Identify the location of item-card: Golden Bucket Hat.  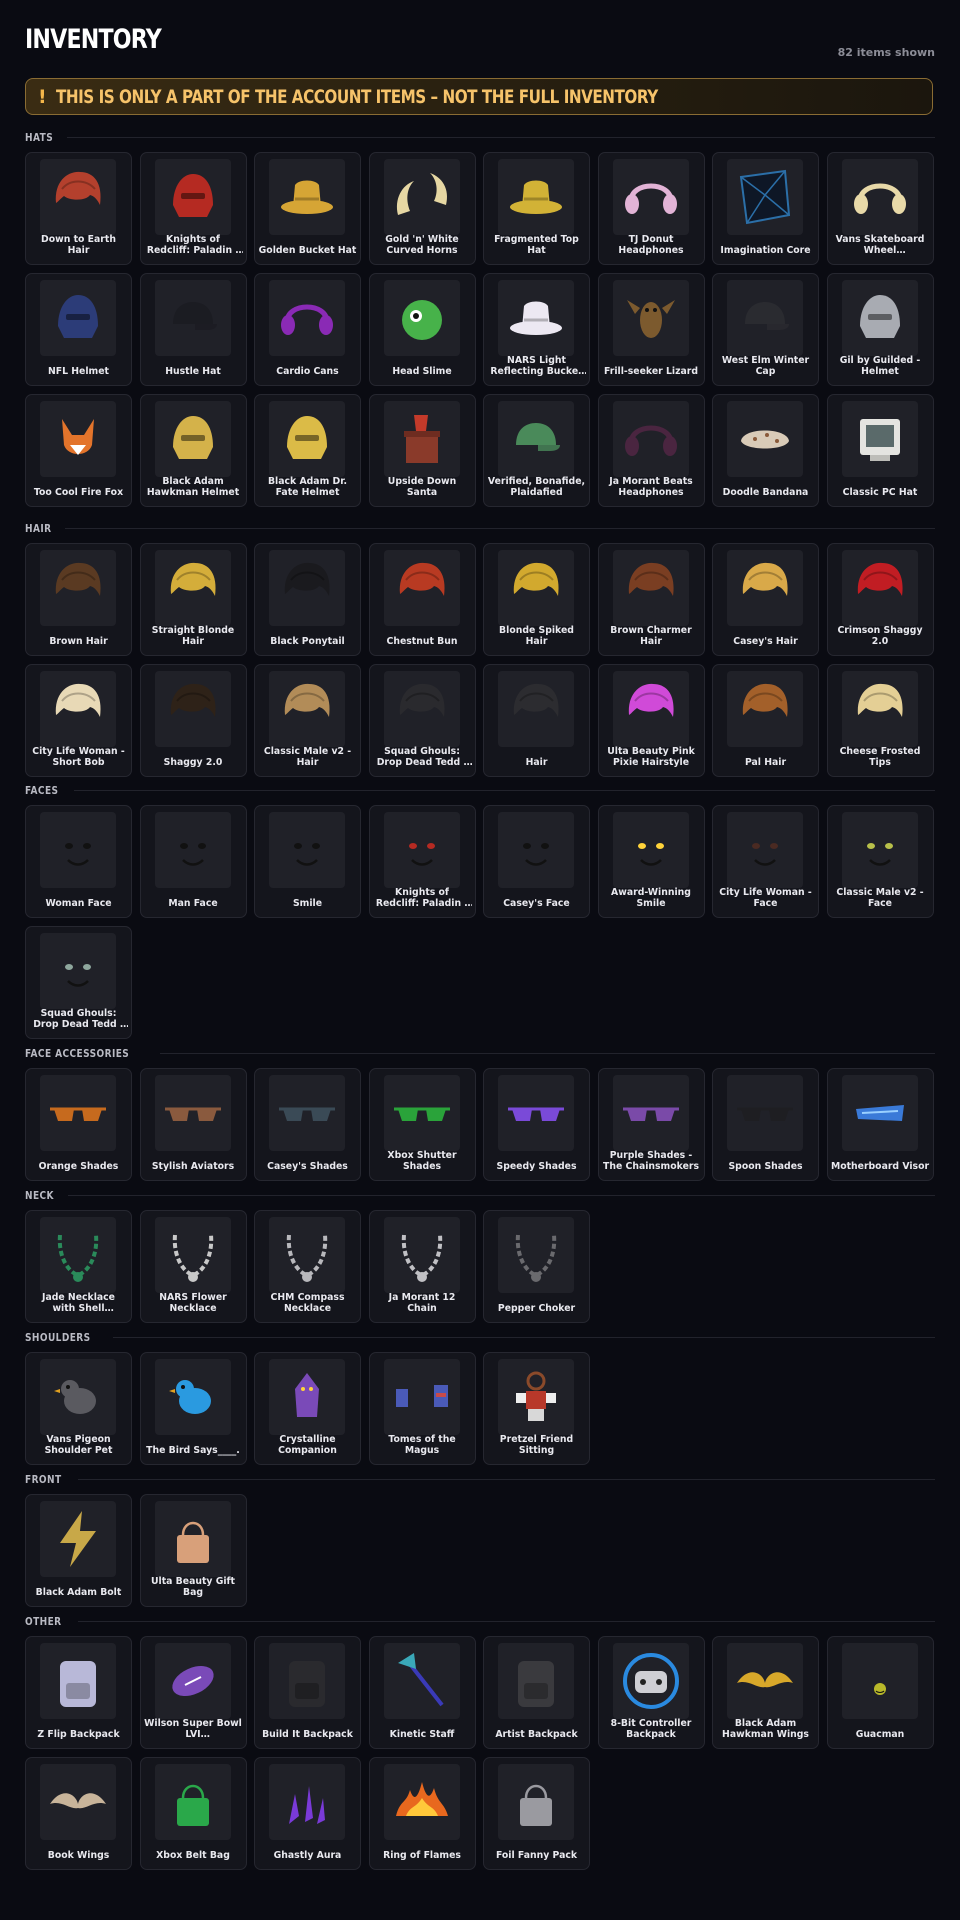
(307, 208).